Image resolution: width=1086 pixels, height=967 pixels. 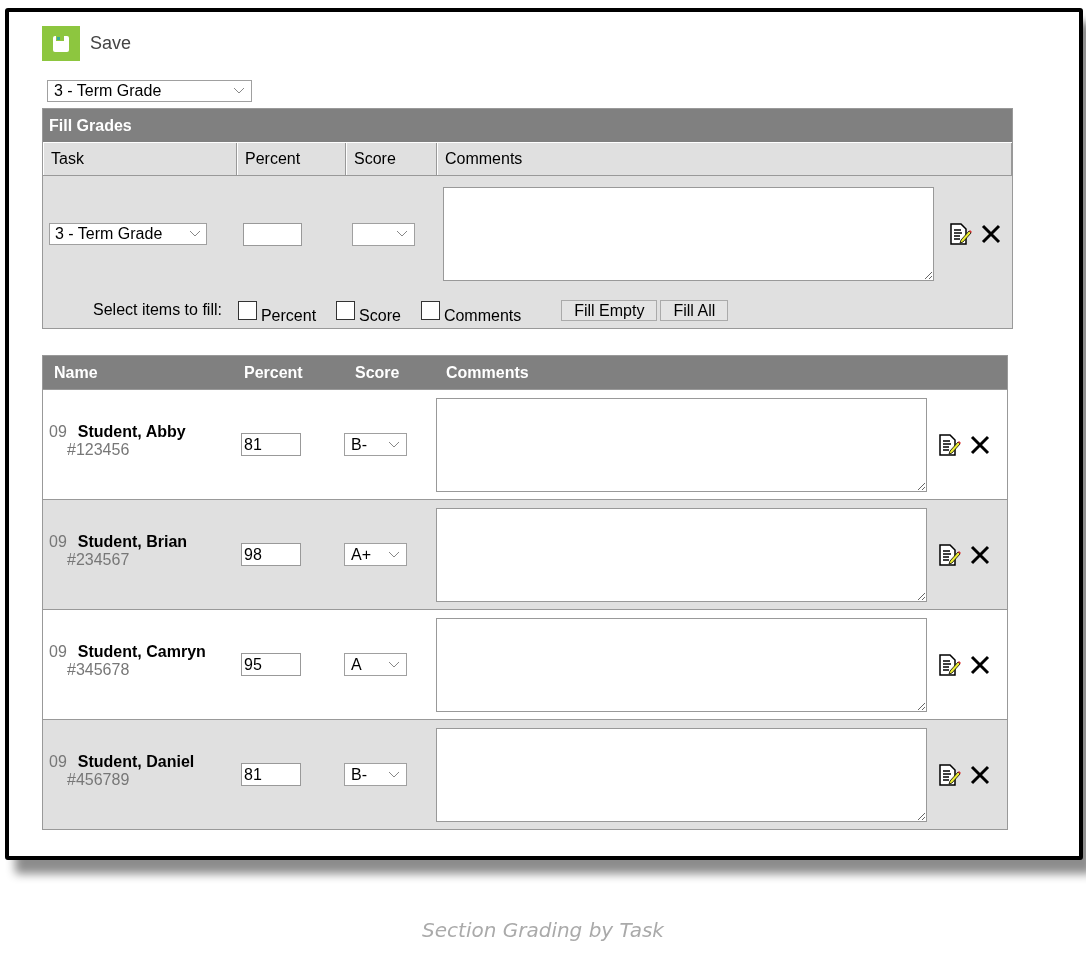 What do you see at coordinates (380, 315) in the screenshot?
I see `checkbox-label: Score` at bounding box center [380, 315].